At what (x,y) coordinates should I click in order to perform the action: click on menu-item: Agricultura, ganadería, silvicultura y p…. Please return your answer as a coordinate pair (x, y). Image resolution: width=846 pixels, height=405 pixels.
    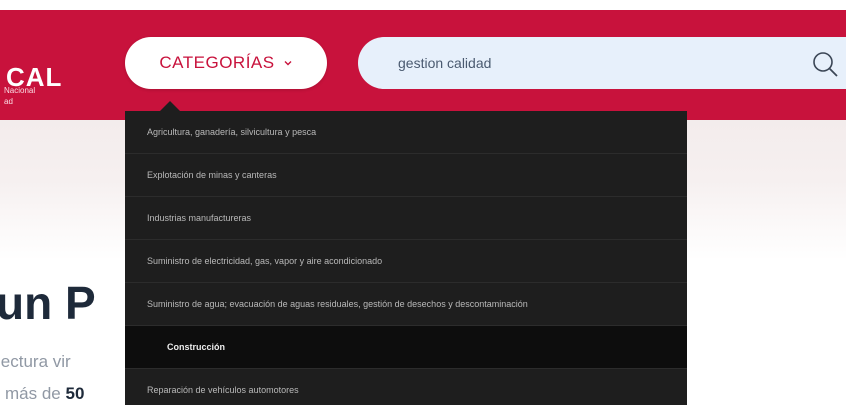
    Looking at the image, I should click on (406, 132).